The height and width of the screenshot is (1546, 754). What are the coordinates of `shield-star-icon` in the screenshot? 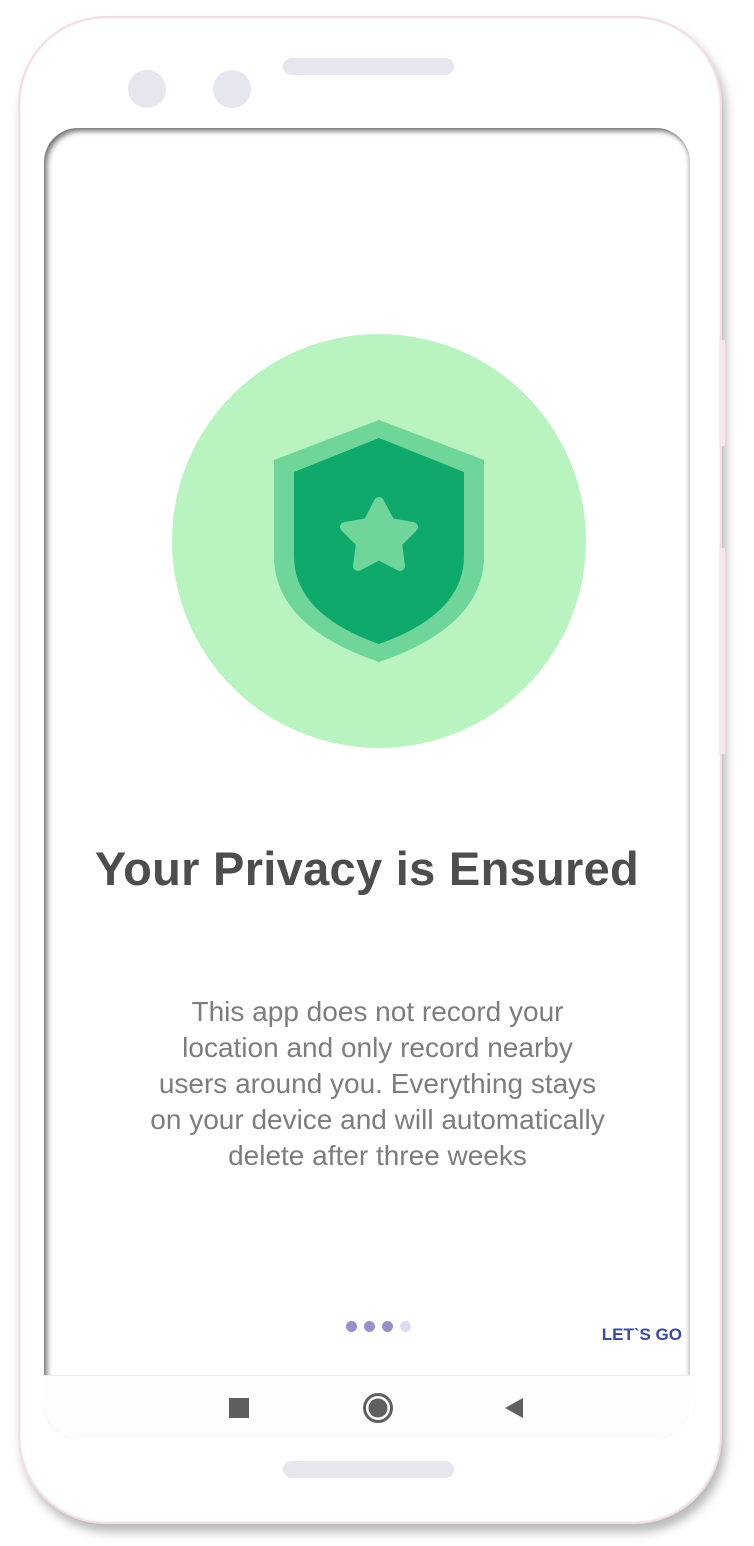 It's located at (379, 541).